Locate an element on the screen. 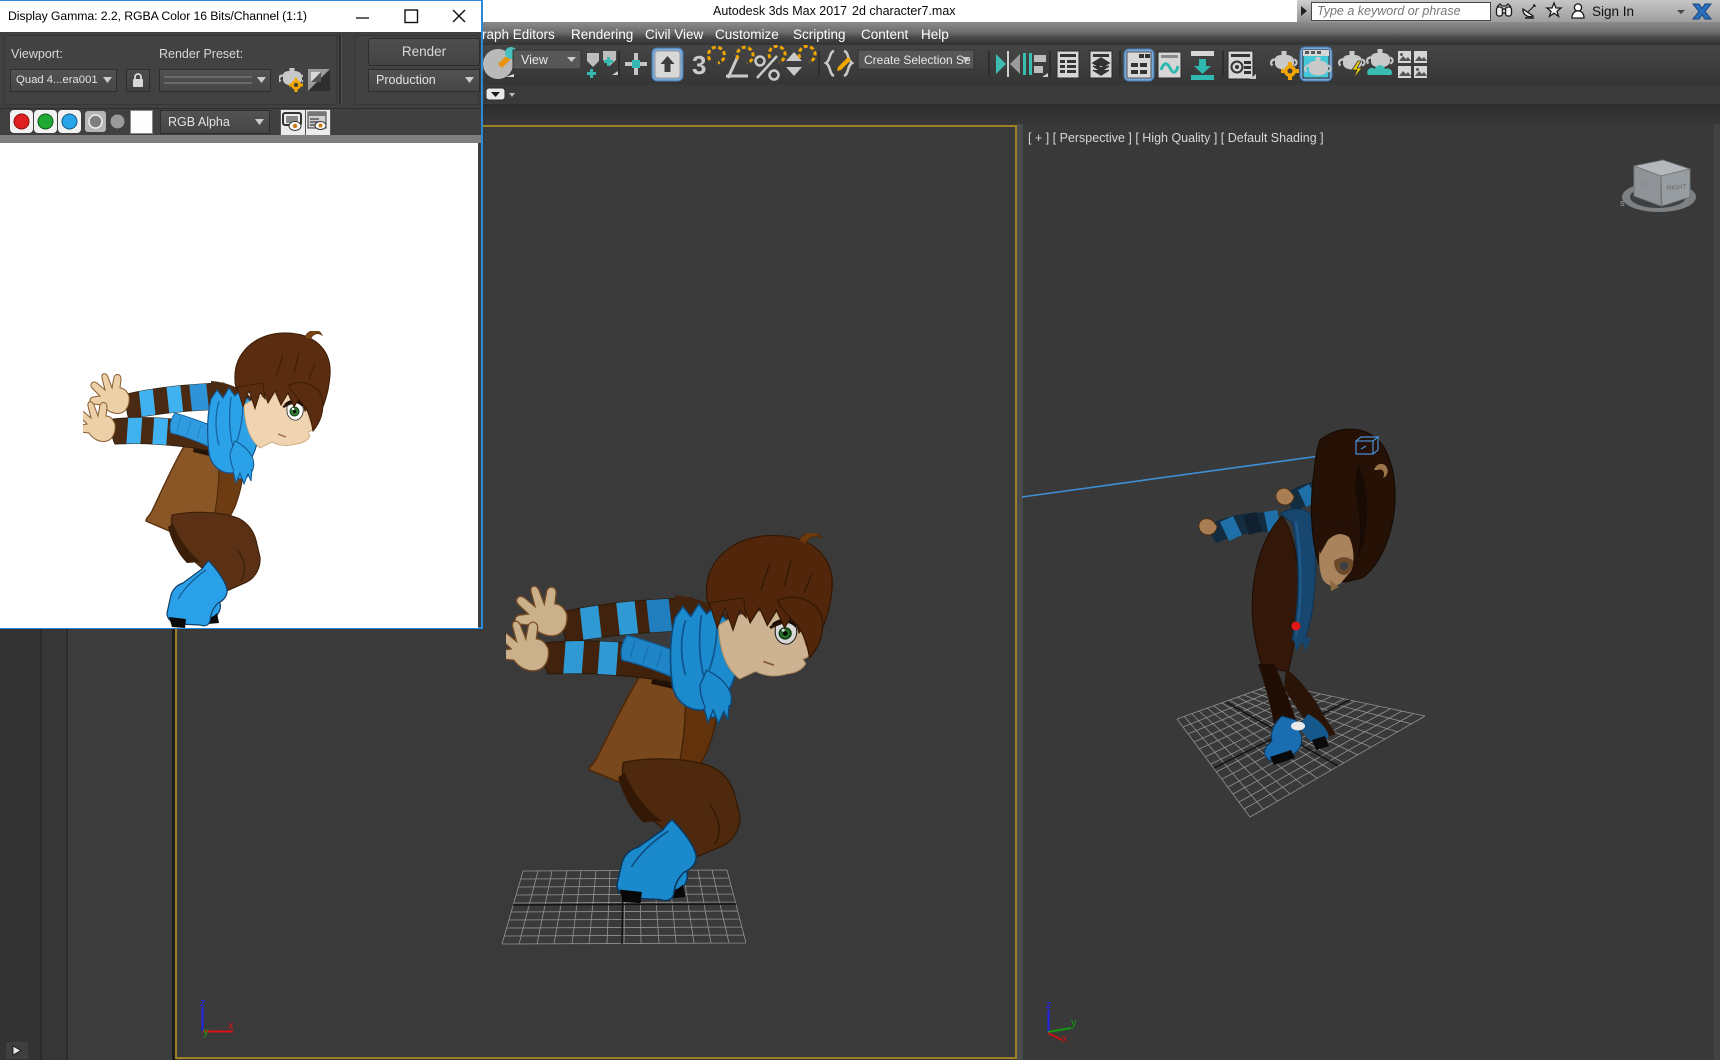  svg-text: ..T is located at coordinates (1643, 186).